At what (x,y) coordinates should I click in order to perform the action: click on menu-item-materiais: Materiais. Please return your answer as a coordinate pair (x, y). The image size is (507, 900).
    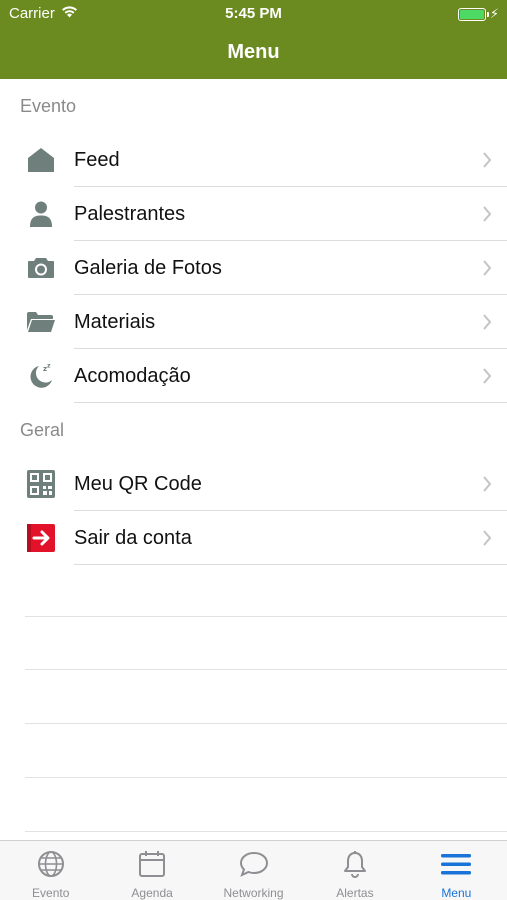
    Looking at the image, I should click on (253, 322).